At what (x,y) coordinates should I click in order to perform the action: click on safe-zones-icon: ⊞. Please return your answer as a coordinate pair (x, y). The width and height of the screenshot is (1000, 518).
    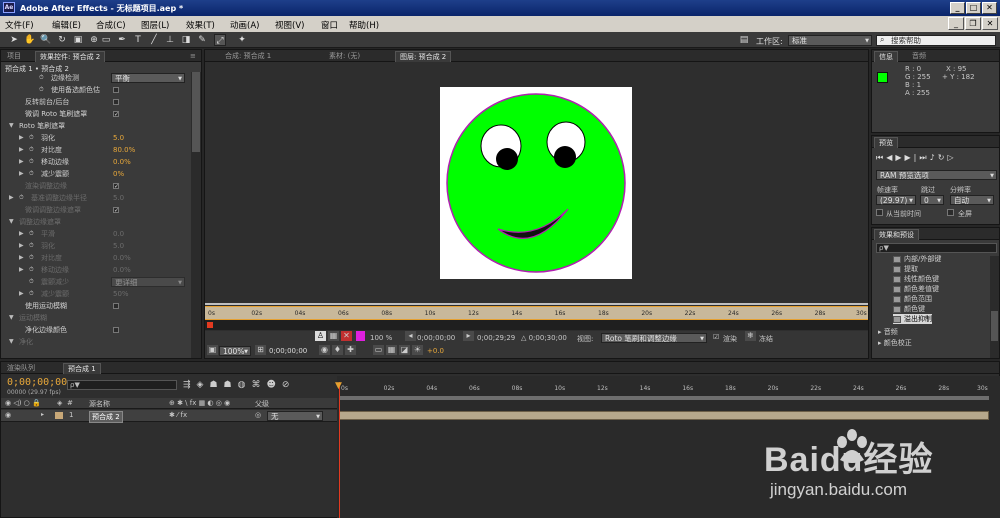
    Looking at the image, I should click on (260, 350).